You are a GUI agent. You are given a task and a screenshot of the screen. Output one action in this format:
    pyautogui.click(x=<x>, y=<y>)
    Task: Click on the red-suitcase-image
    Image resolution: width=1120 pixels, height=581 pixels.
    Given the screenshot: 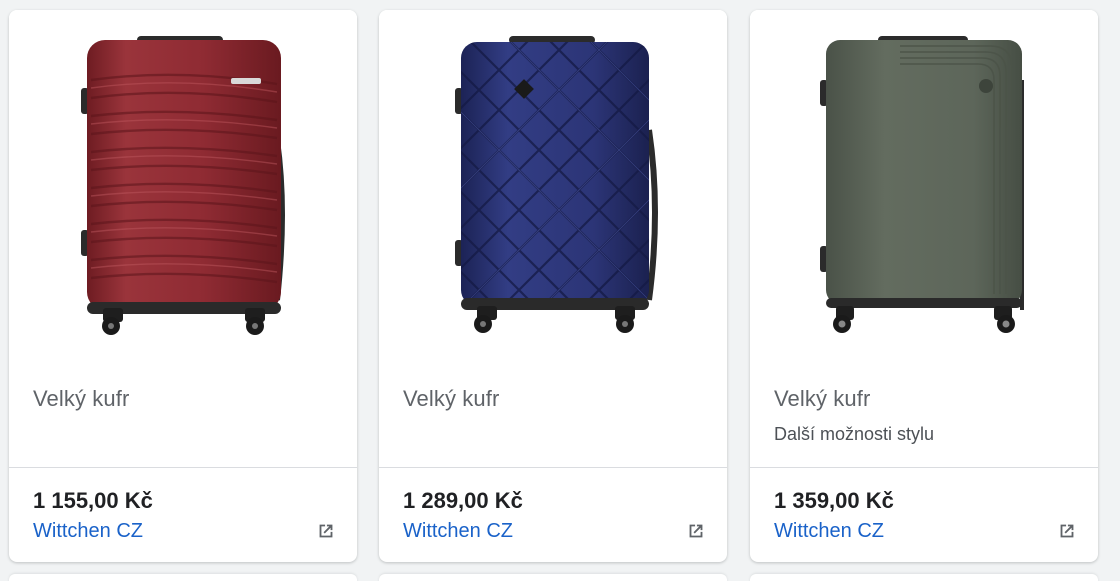 What is the action you would take?
    pyautogui.click(x=183, y=185)
    